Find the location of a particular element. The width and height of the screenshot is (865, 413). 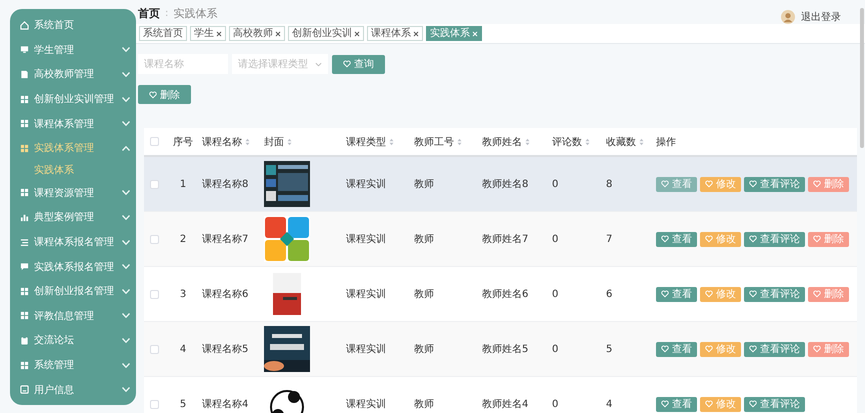

chat-icon is located at coordinates (24, 267).